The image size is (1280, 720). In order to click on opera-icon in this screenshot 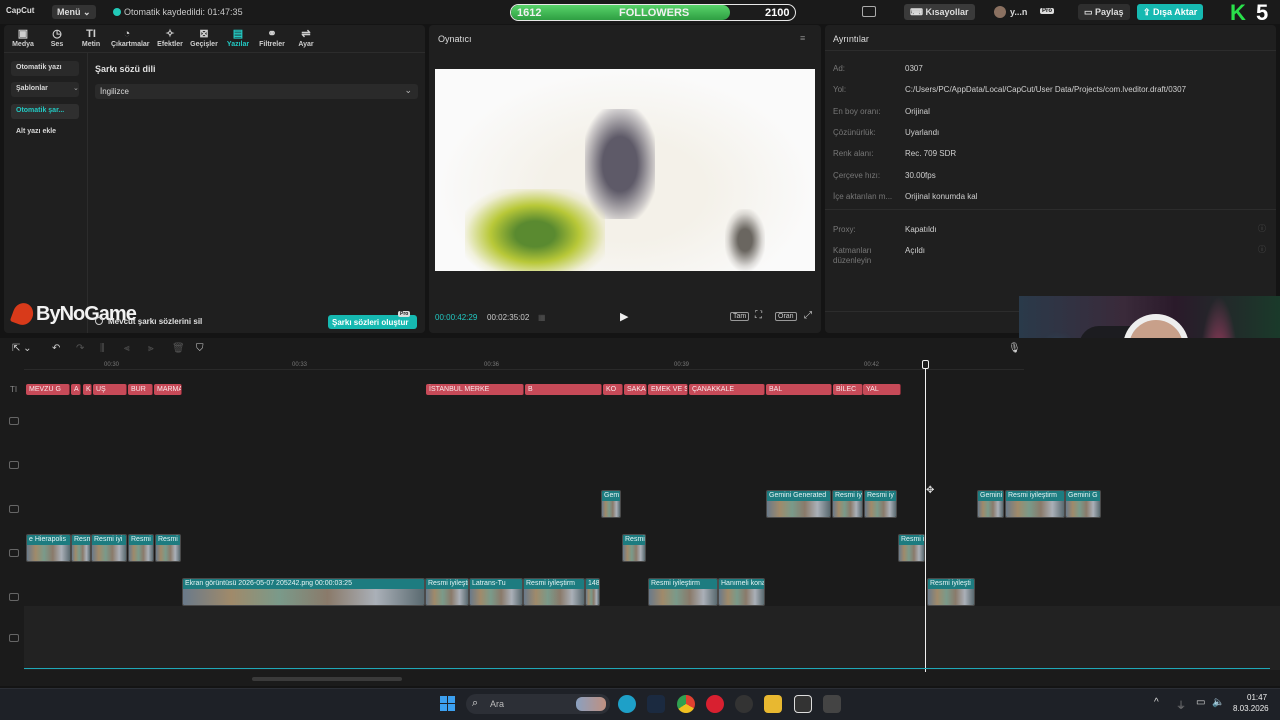, I will do `click(715, 704)`.